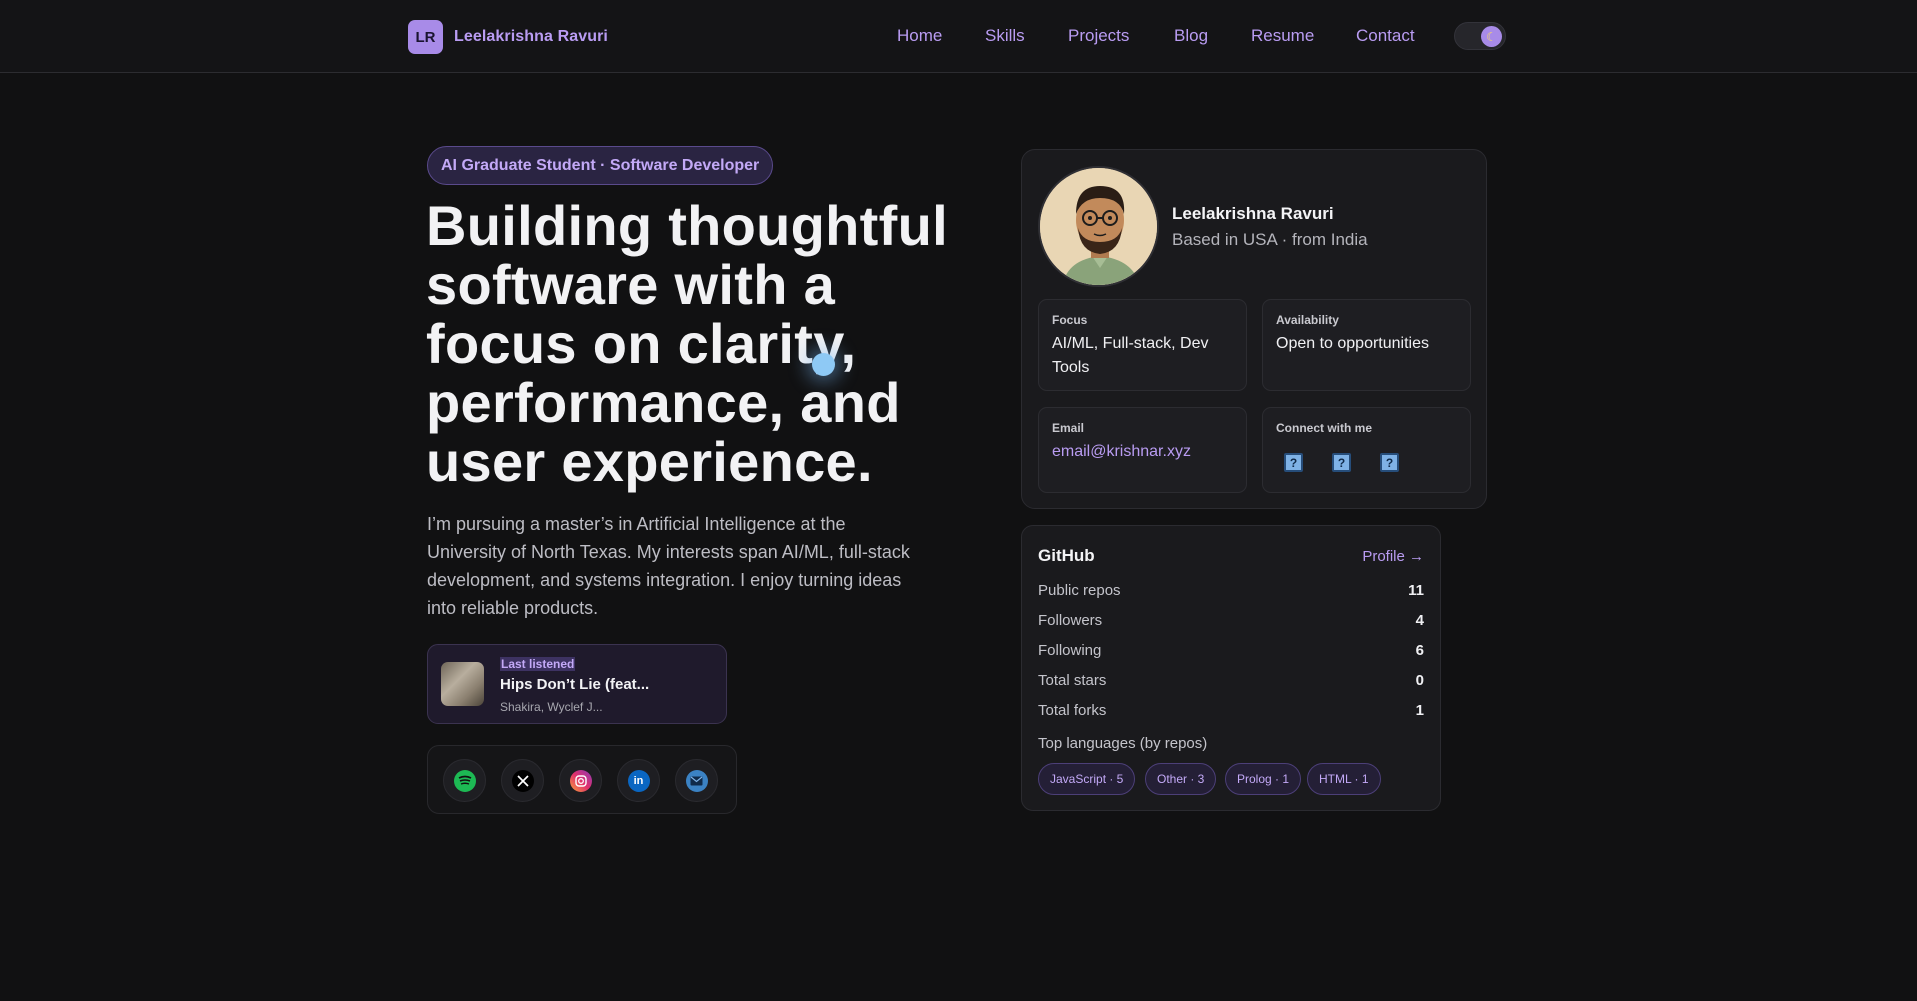  I want to click on availability-box: Availability Open to opportunities, so click(1366, 345).